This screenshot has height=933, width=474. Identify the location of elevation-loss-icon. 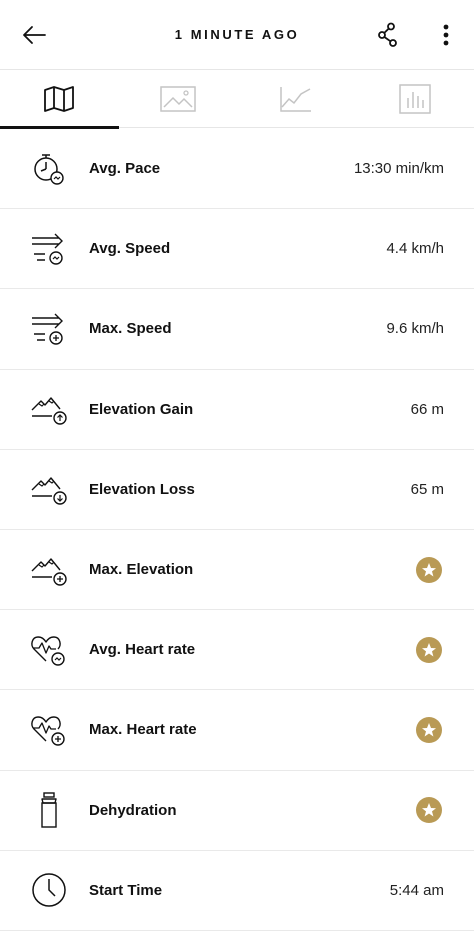
(49, 489).